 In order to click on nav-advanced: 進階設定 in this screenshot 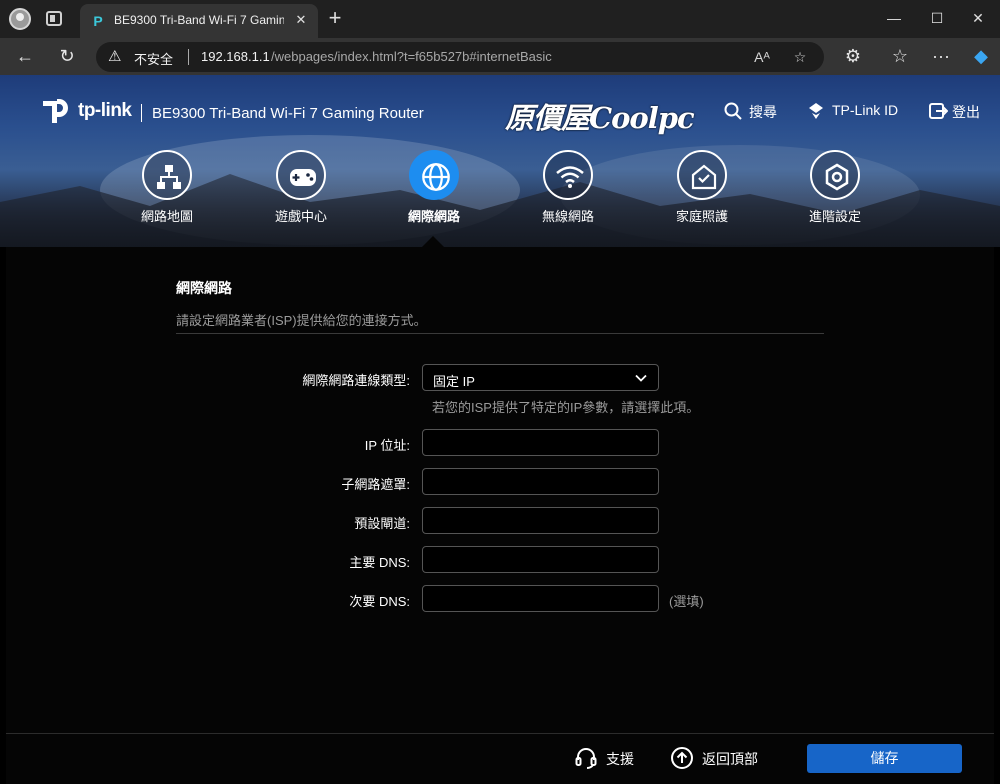, I will do `click(835, 187)`.